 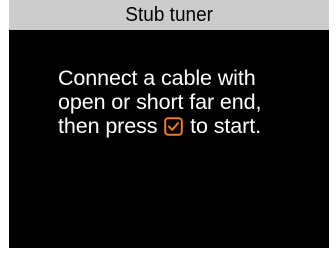 I want to click on instruction-line-3-after: to start., so click(x=225, y=126).